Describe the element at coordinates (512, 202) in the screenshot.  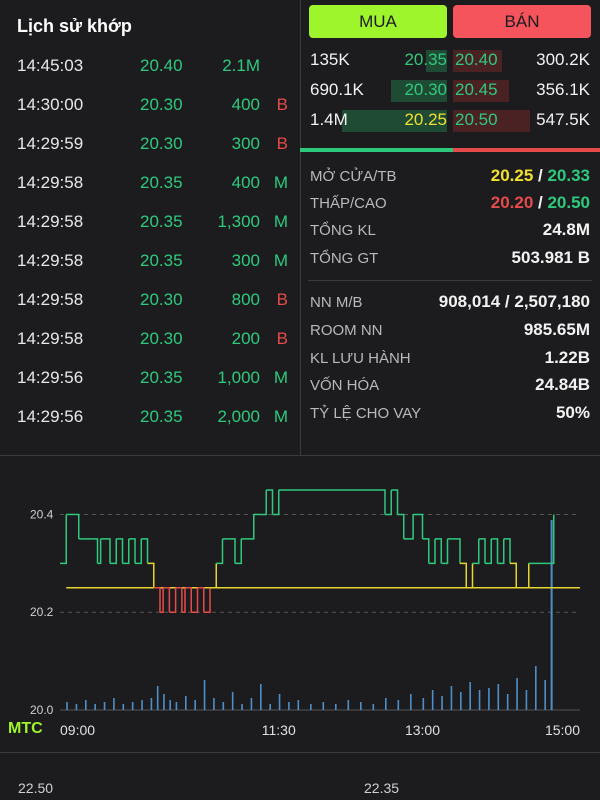
I see `low-price: 20.20` at that location.